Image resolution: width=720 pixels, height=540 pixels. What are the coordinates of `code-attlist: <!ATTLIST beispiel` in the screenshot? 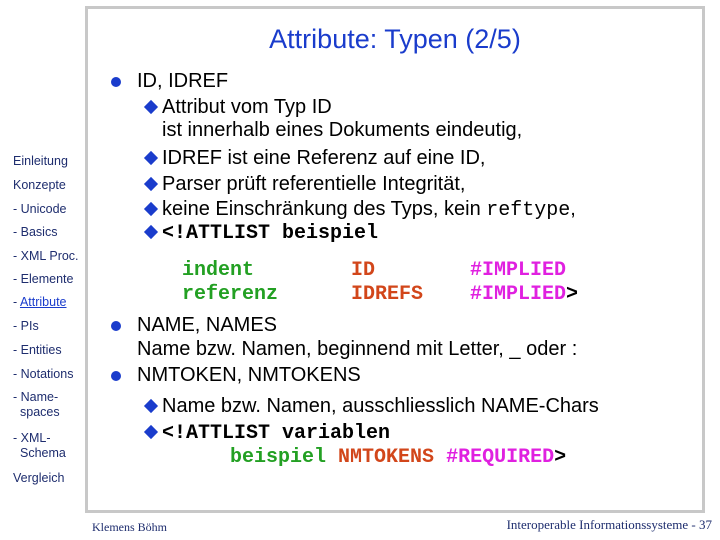 It's located at (270, 233).